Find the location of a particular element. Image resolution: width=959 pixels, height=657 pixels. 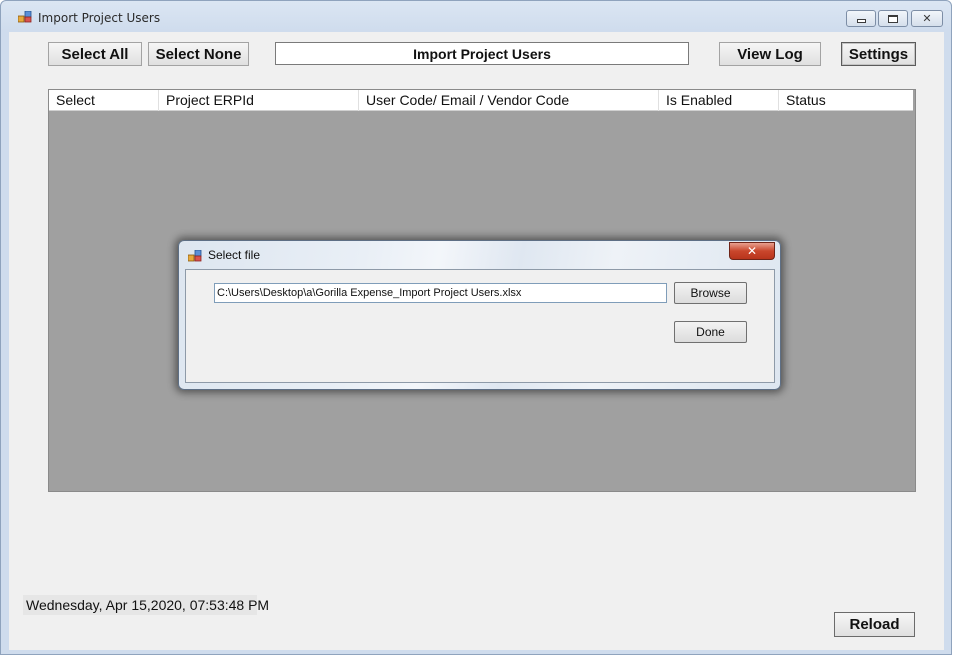

minimize-button is located at coordinates (861, 18).